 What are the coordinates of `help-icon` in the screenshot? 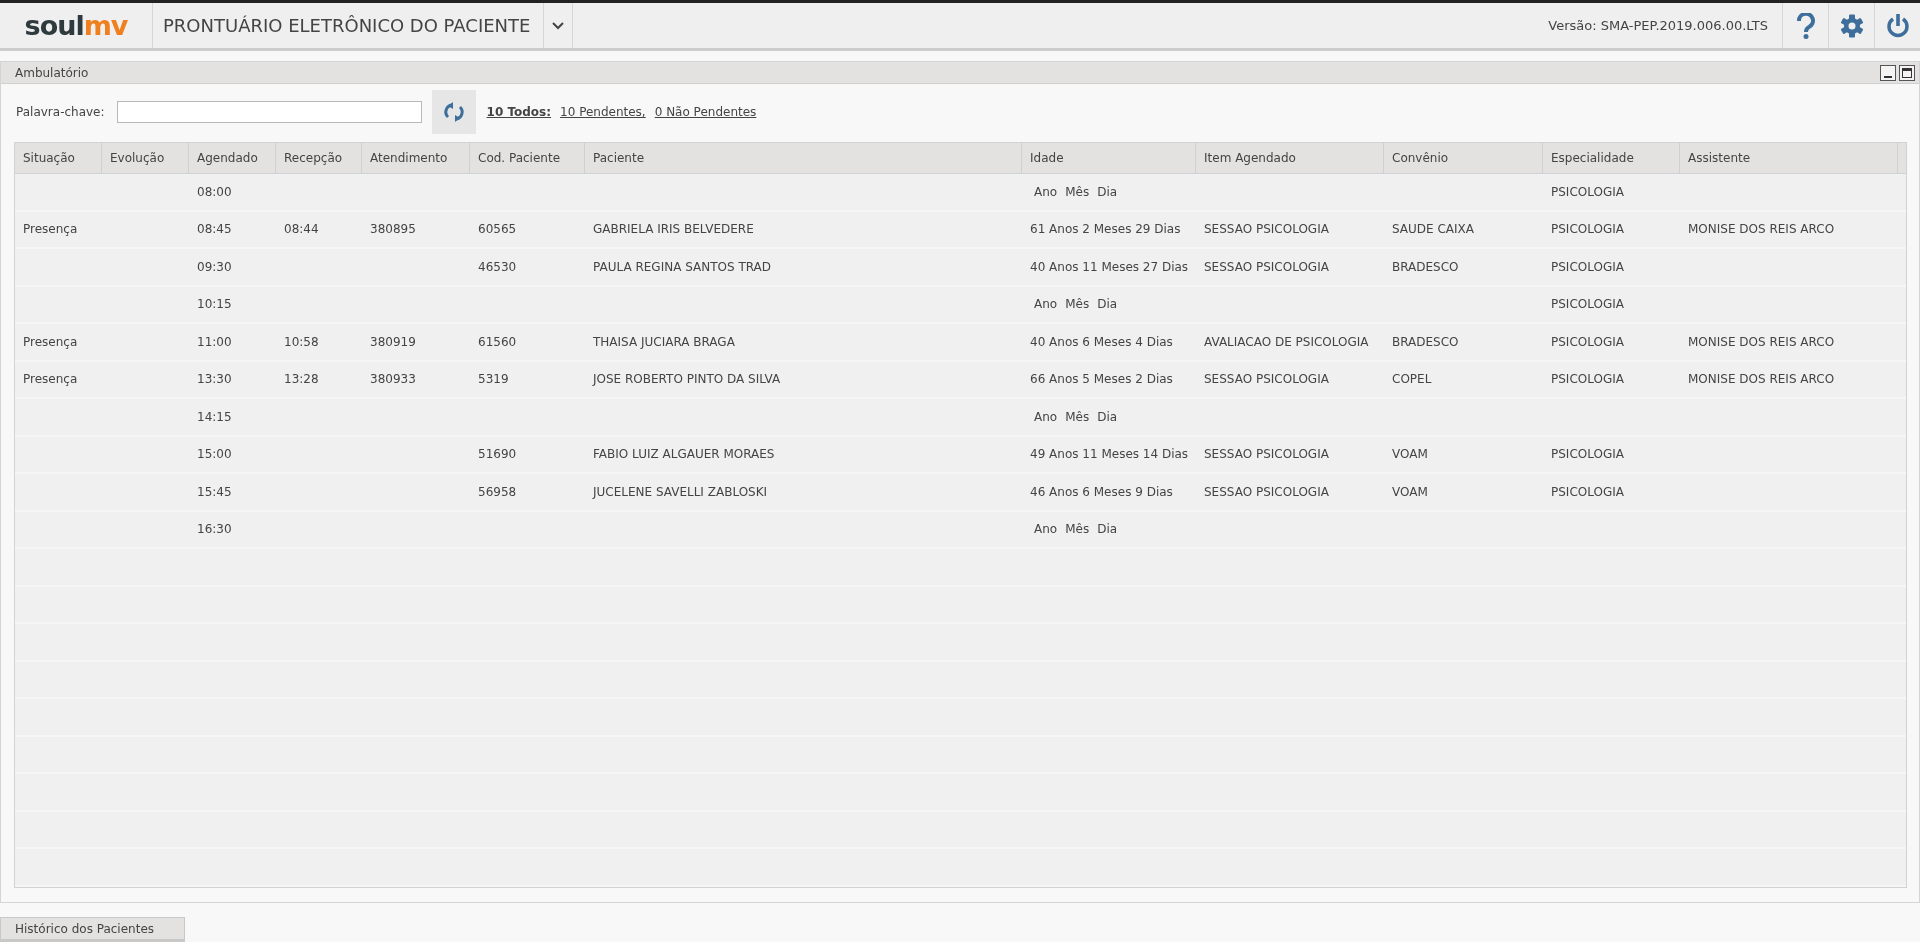 It's located at (1805, 25).